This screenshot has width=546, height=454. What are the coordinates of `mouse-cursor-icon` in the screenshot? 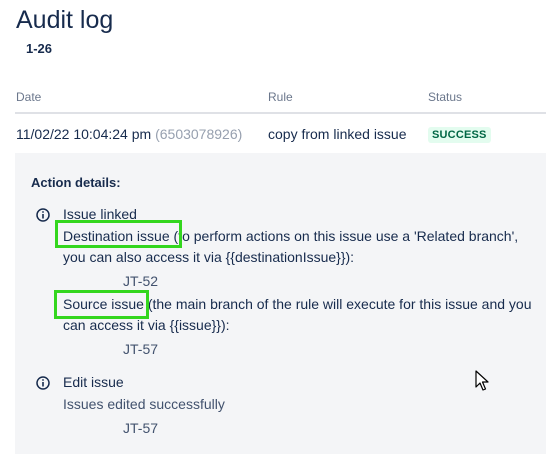 It's located at (482, 380).